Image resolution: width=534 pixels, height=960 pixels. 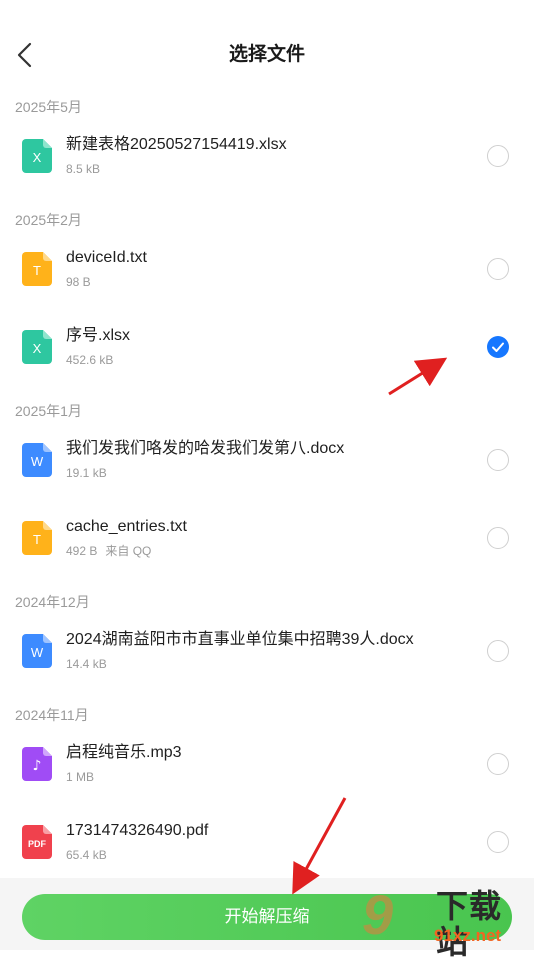 What do you see at coordinates (82, 551) in the screenshot?
I see `file-size: 492 B` at bounding box center [82, 551].